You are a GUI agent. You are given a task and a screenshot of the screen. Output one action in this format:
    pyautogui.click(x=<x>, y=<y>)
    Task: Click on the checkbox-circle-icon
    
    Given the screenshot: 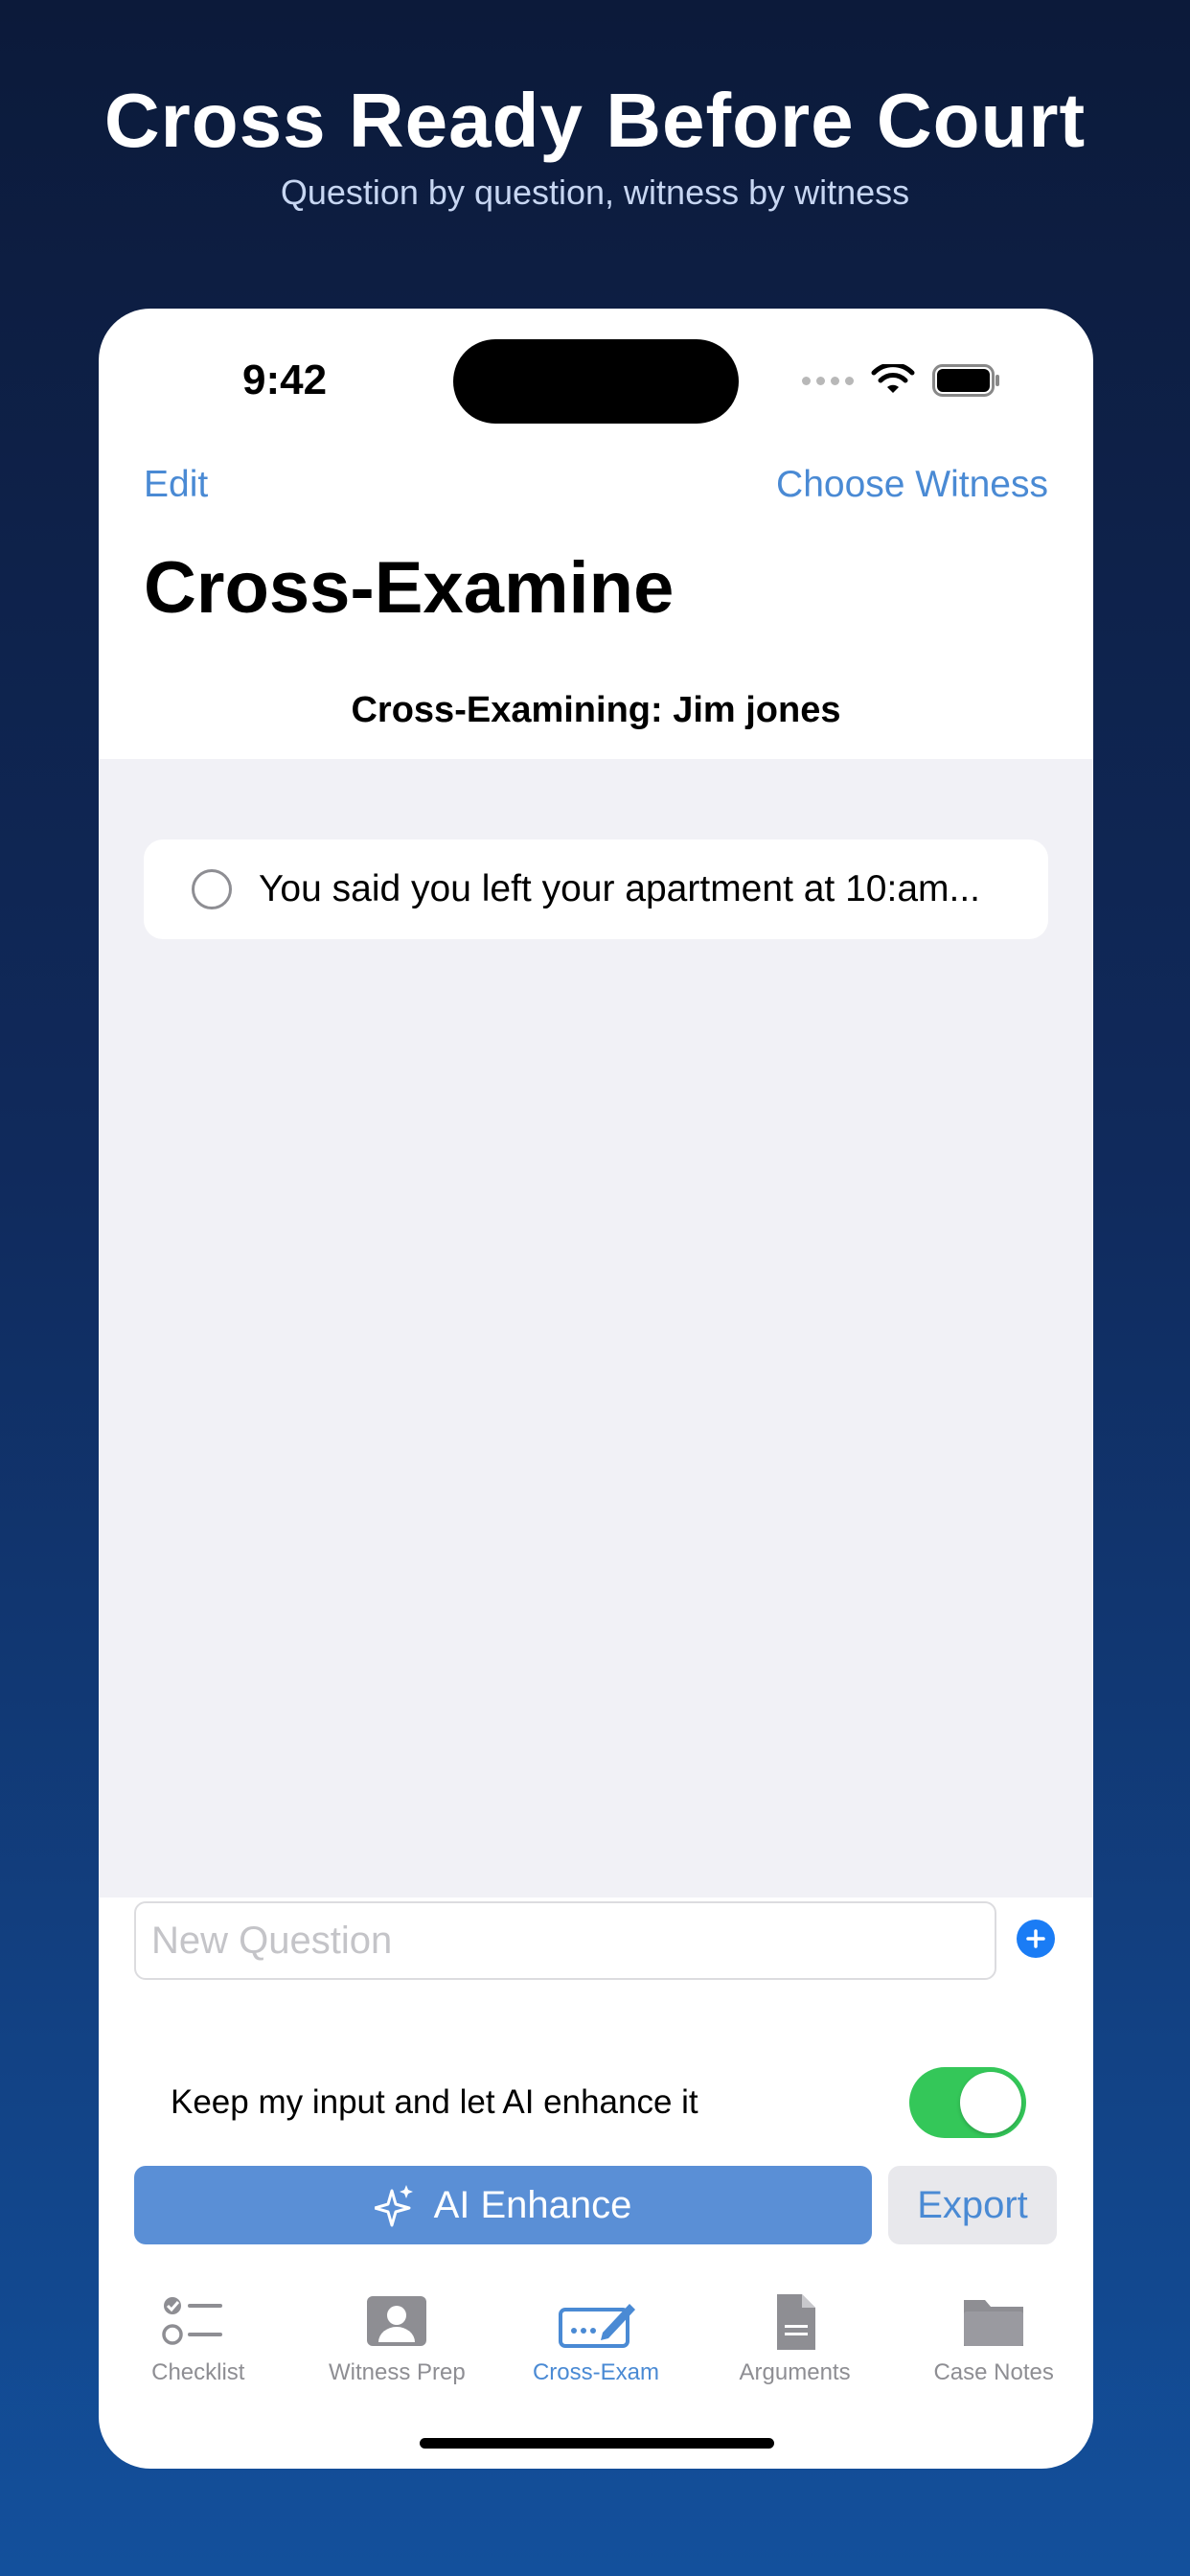 What is the action you would take?
    pyautogui.click(x=212, y=889)
    